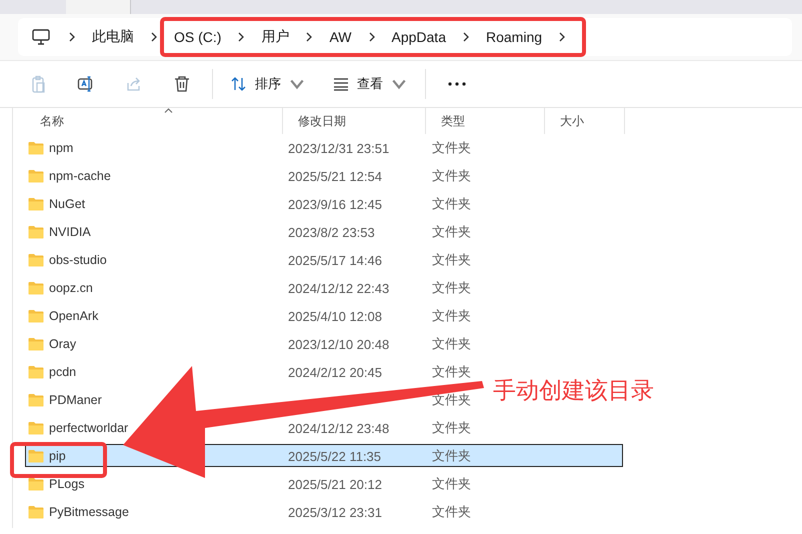  Describe the element at coordinates (335, 484) in the screenshot. I see `table-cell-text: 2025/5/21 20:12` at that location.